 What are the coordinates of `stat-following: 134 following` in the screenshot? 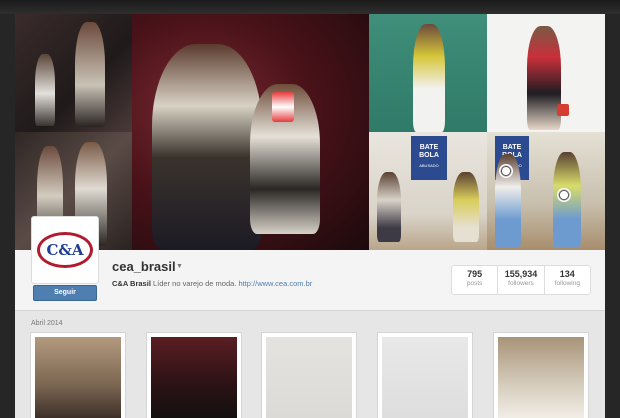 It's located at (567, 280).